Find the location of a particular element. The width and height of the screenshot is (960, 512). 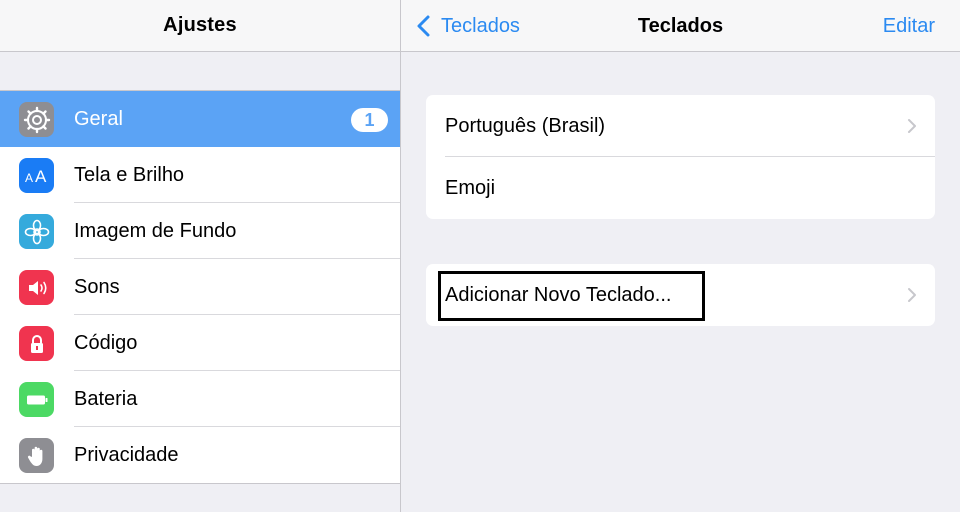

sidebar-item-label: Bateria is located at coordinates (106, 398).